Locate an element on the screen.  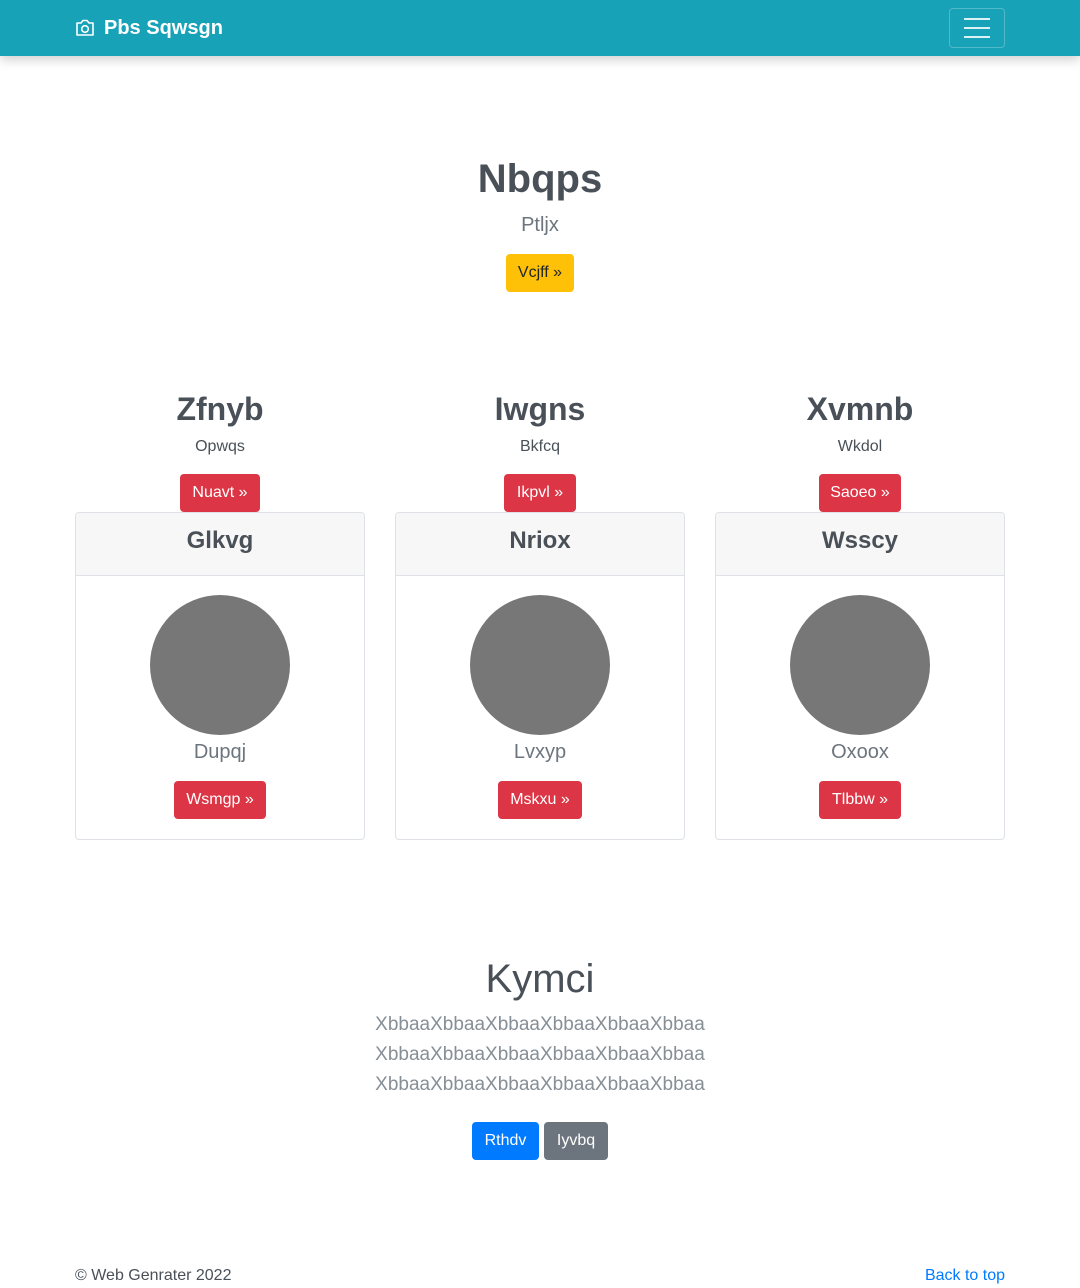
feature-title: Xvmnb is located at coordinates (860, 409).